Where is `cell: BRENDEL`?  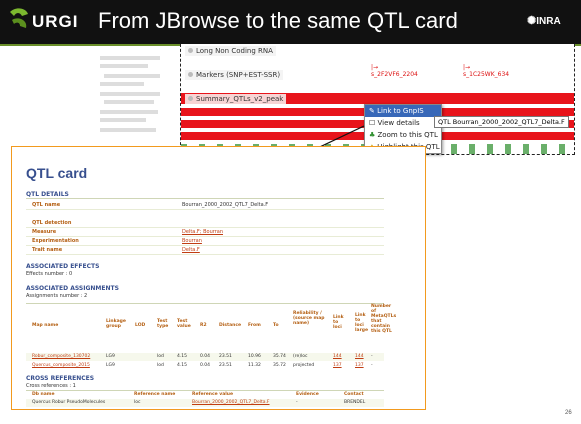 cell: BRENDEL is located at coordinates (355, 402).